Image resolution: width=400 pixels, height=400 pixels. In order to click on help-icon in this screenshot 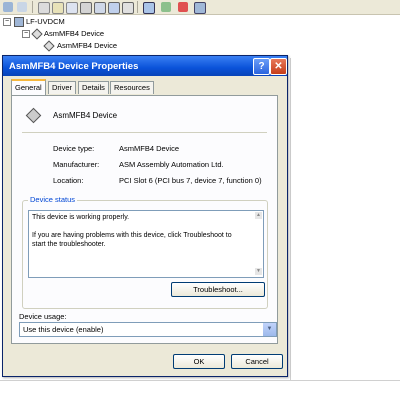, I will do `click(72, 8)`.